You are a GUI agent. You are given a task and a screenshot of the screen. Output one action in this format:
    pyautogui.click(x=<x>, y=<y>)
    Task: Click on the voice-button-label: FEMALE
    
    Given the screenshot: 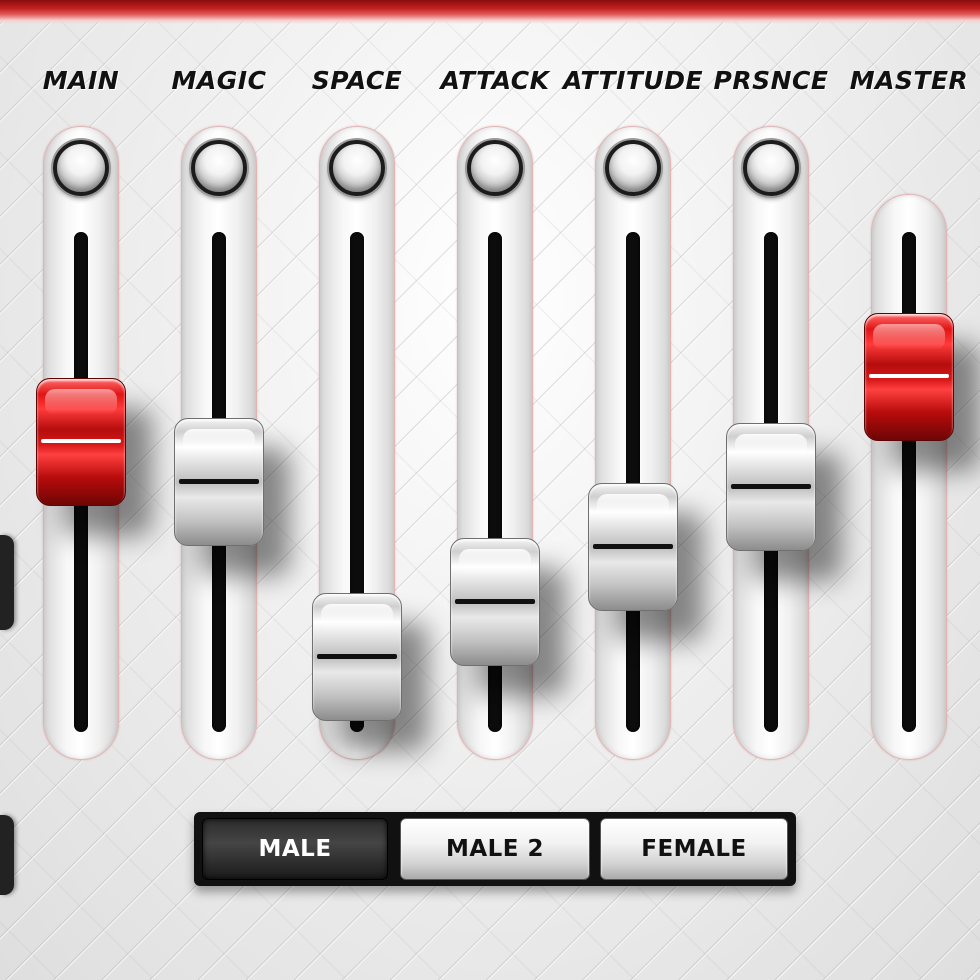 What is the action you would take?
    pyautogui.click(x=694, y=849)
    